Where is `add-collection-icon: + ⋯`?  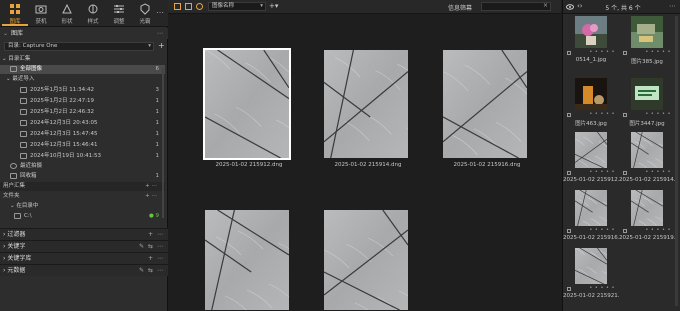
add-collection-icon: + ⋯ is located at coordinates (151, 186).